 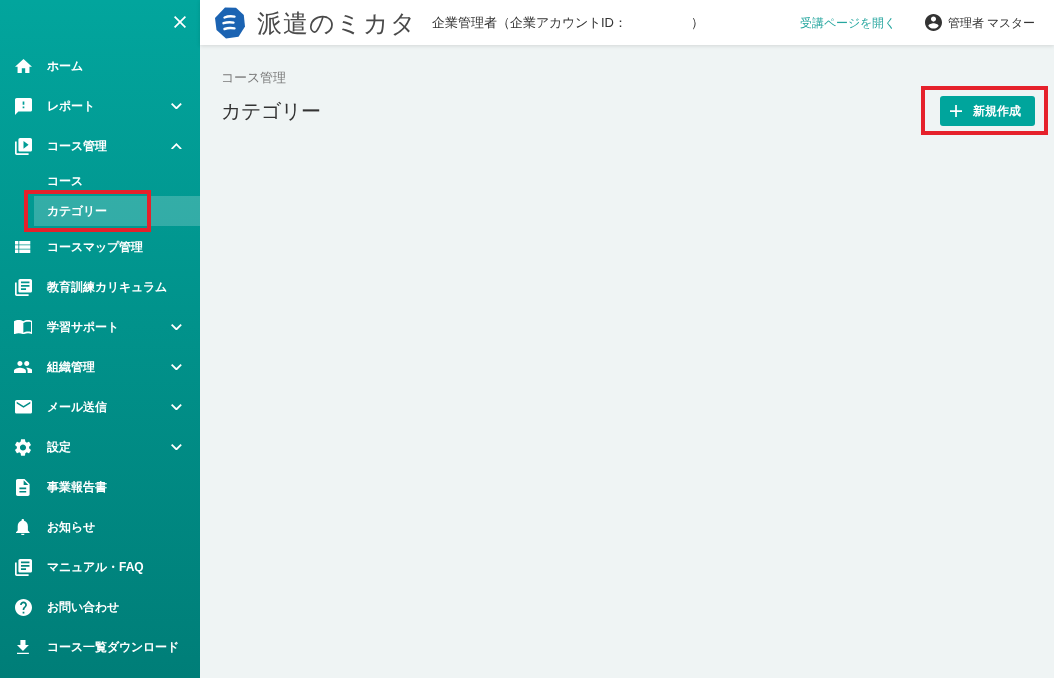 What do you see at coordinates (955, 111) in the screenshot?
I see `plus-icon` at bounding box center [955, 111].